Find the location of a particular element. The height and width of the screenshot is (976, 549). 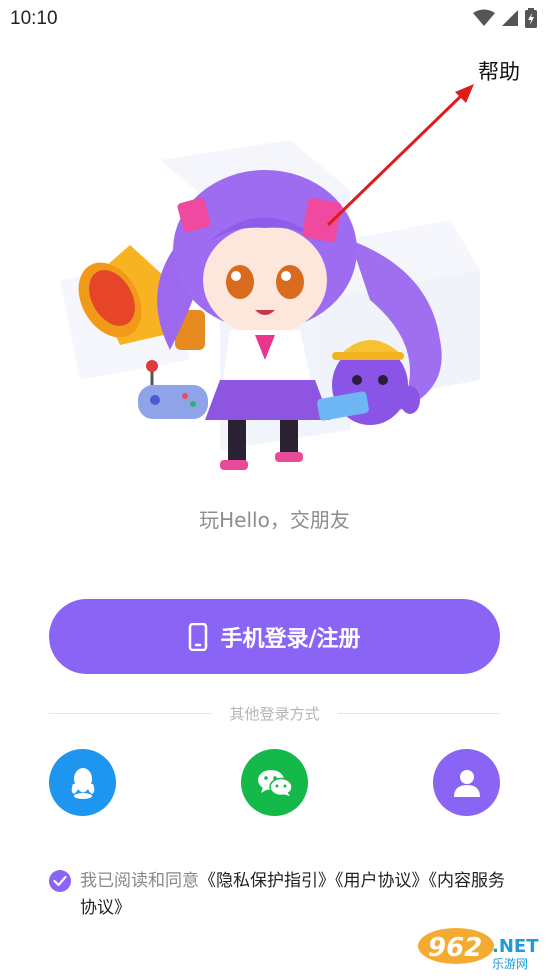

privacy-policy-link: 《隐私保护指引》 is located at coordinates (267, 881).